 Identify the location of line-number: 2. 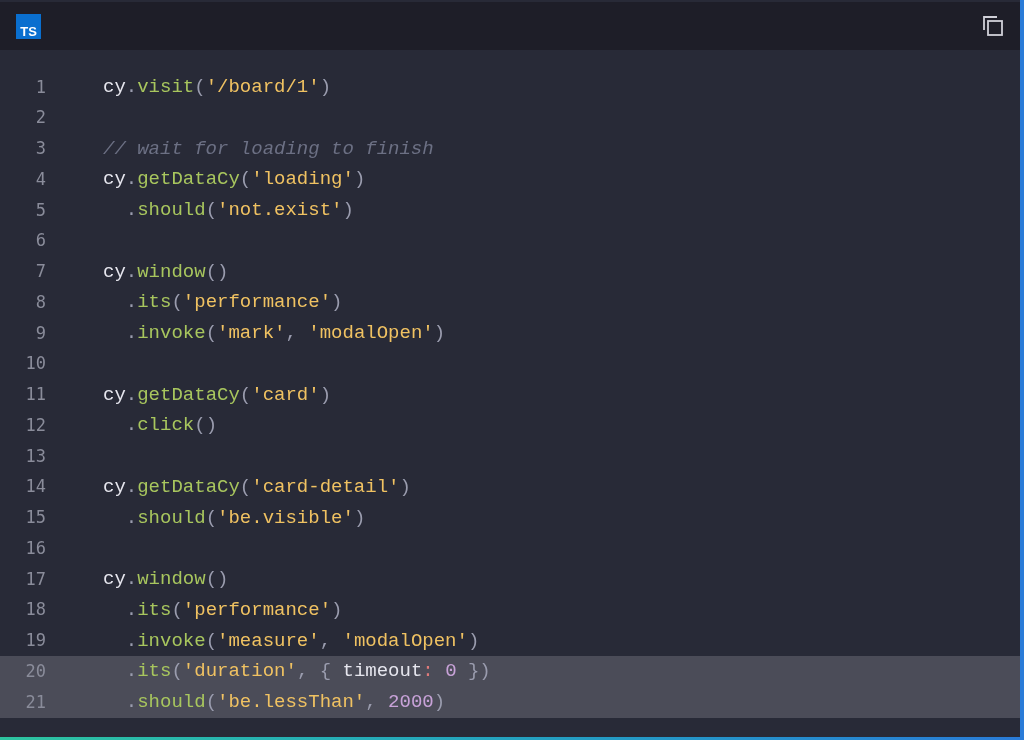
(40, 118).